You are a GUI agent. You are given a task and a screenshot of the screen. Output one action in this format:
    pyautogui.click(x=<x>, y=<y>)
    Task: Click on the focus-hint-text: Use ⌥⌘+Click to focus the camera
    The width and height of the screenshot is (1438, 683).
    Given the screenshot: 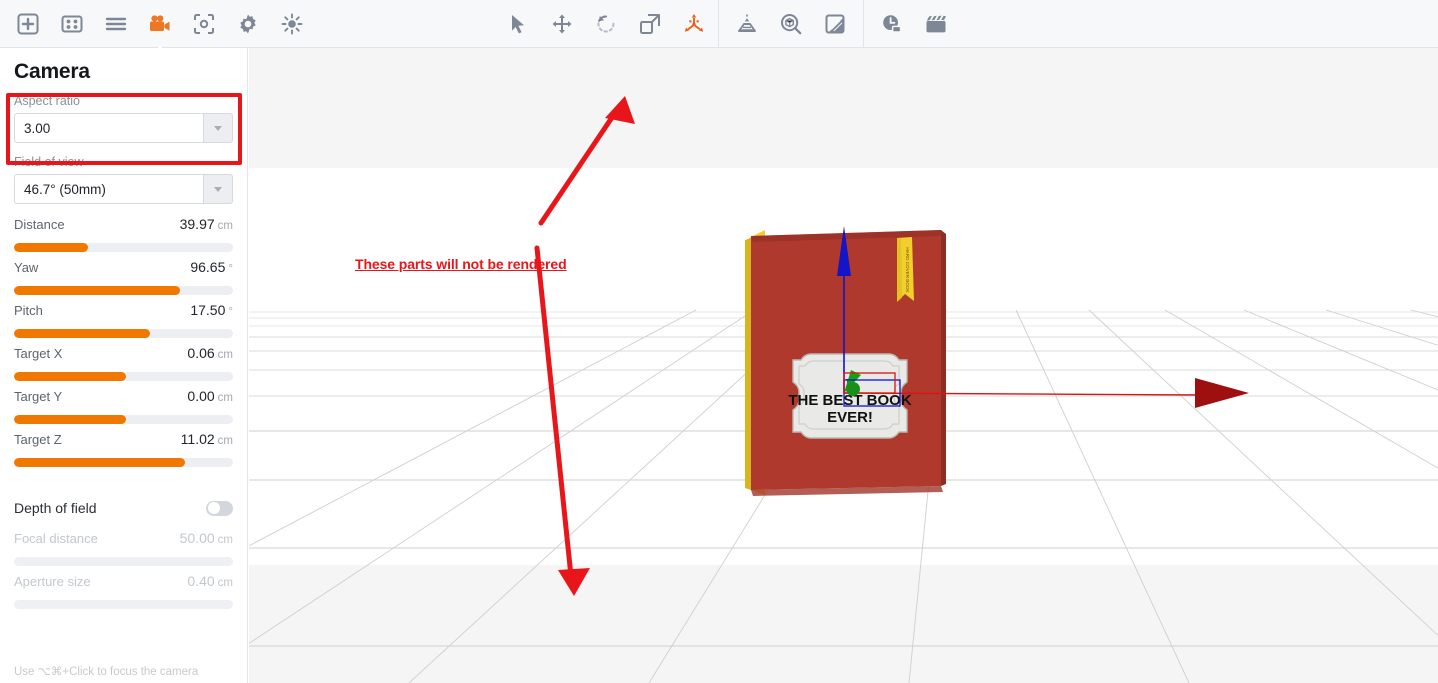 What is the action you would take?
    pyautogui.click(x=106, y=672)
    